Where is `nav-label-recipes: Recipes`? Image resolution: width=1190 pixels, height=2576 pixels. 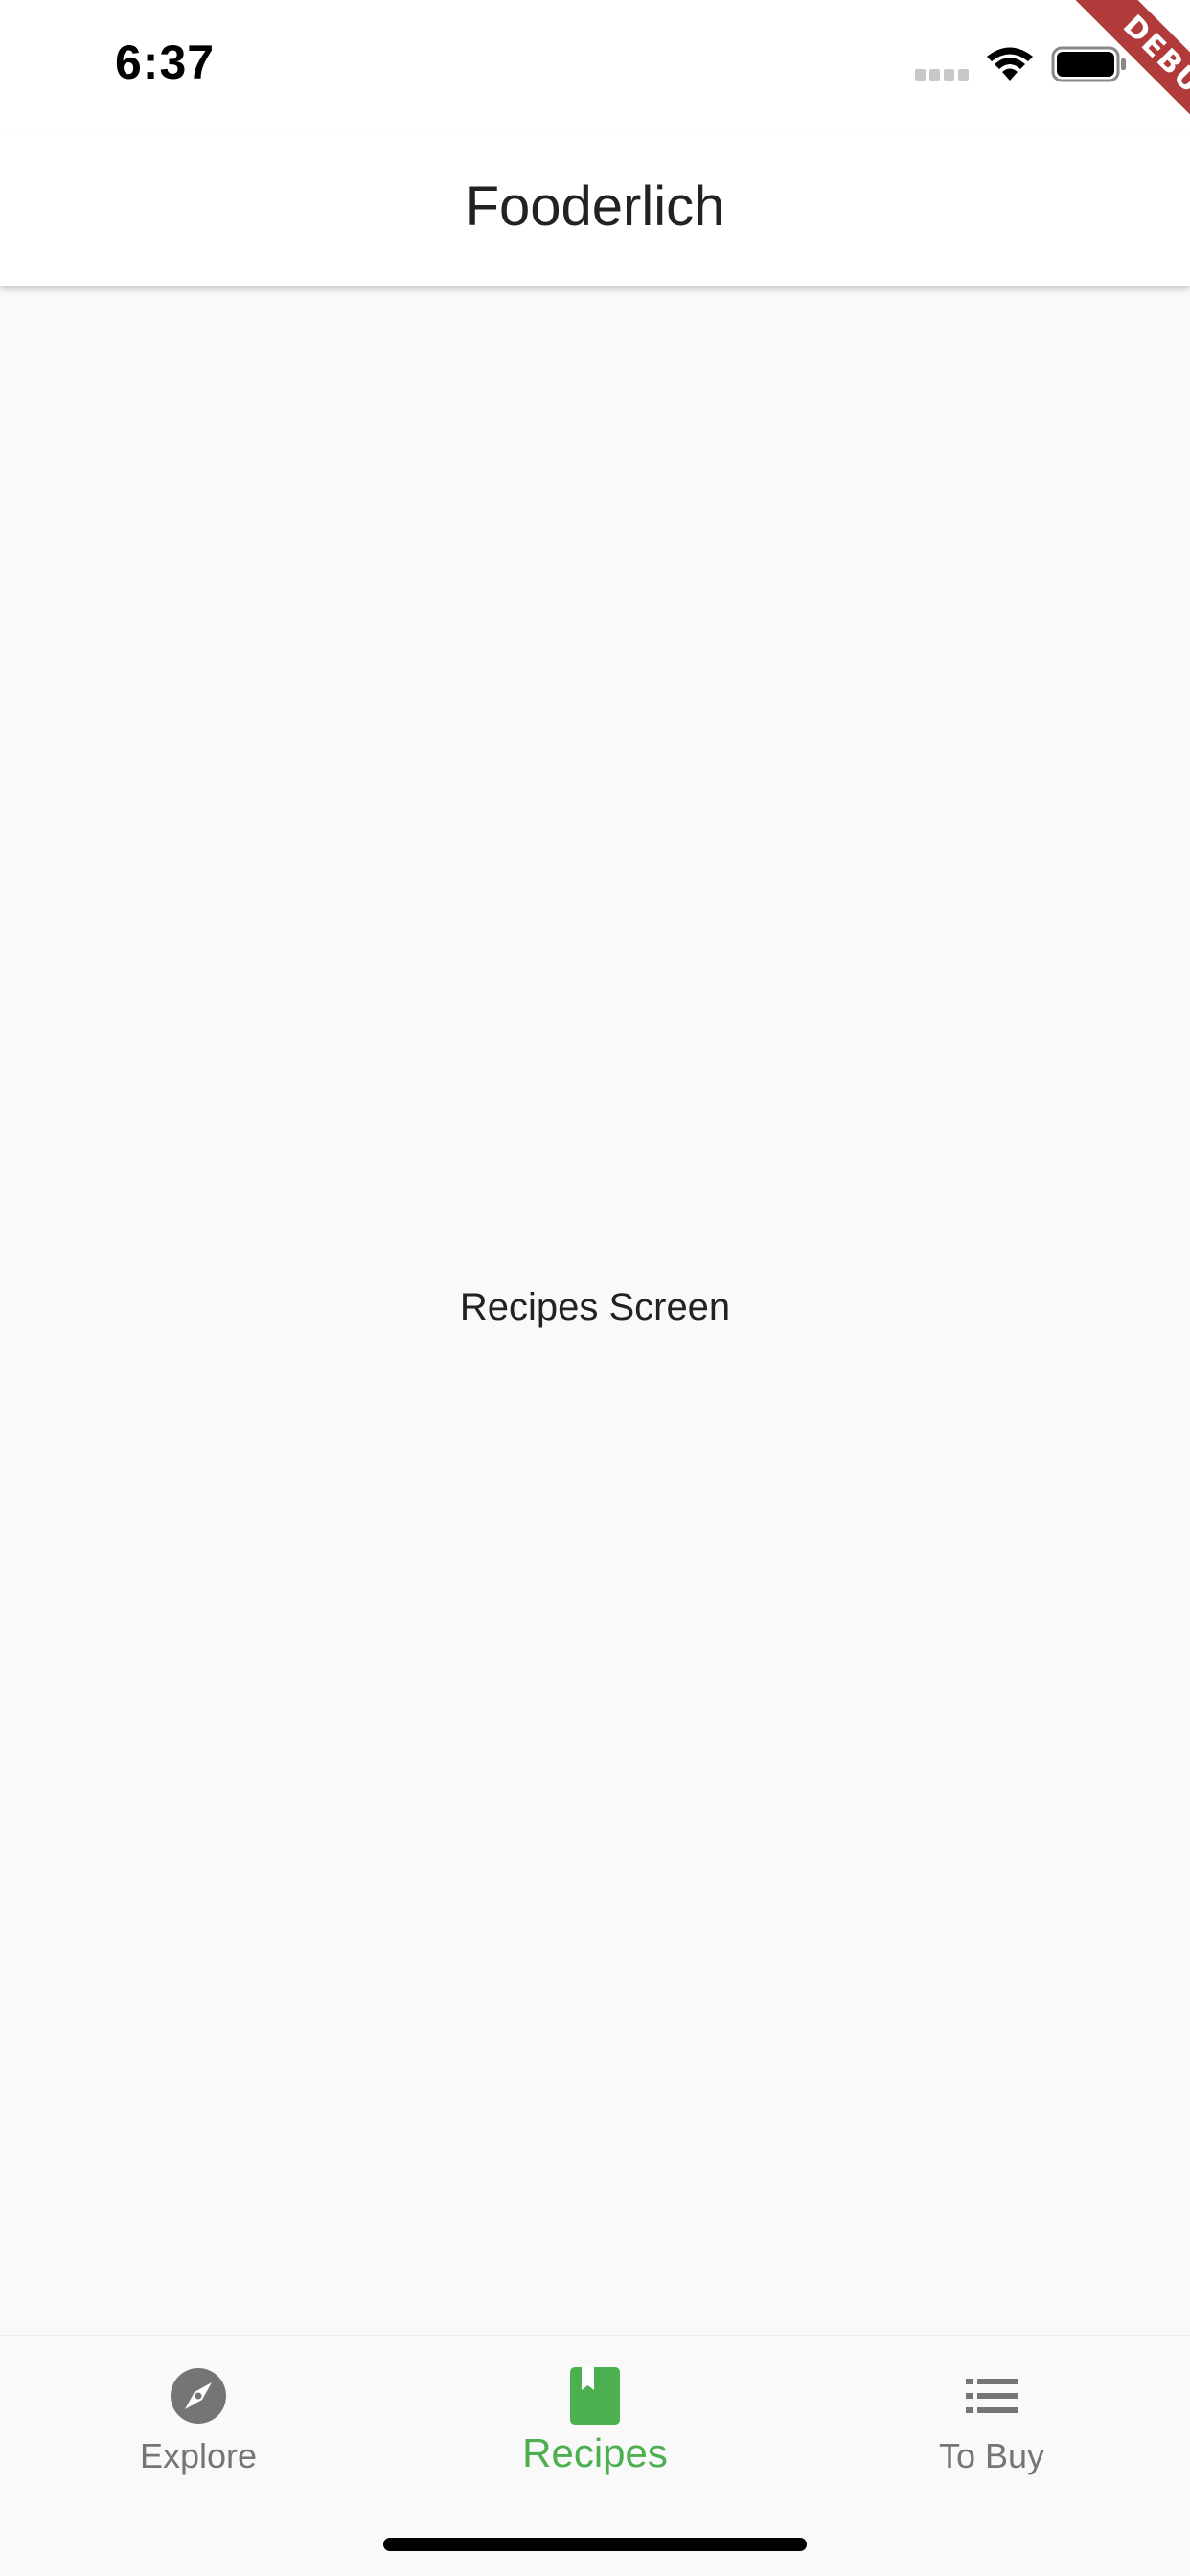
nav-label-recipes: Recipes is located at coordinates (595, 2452).